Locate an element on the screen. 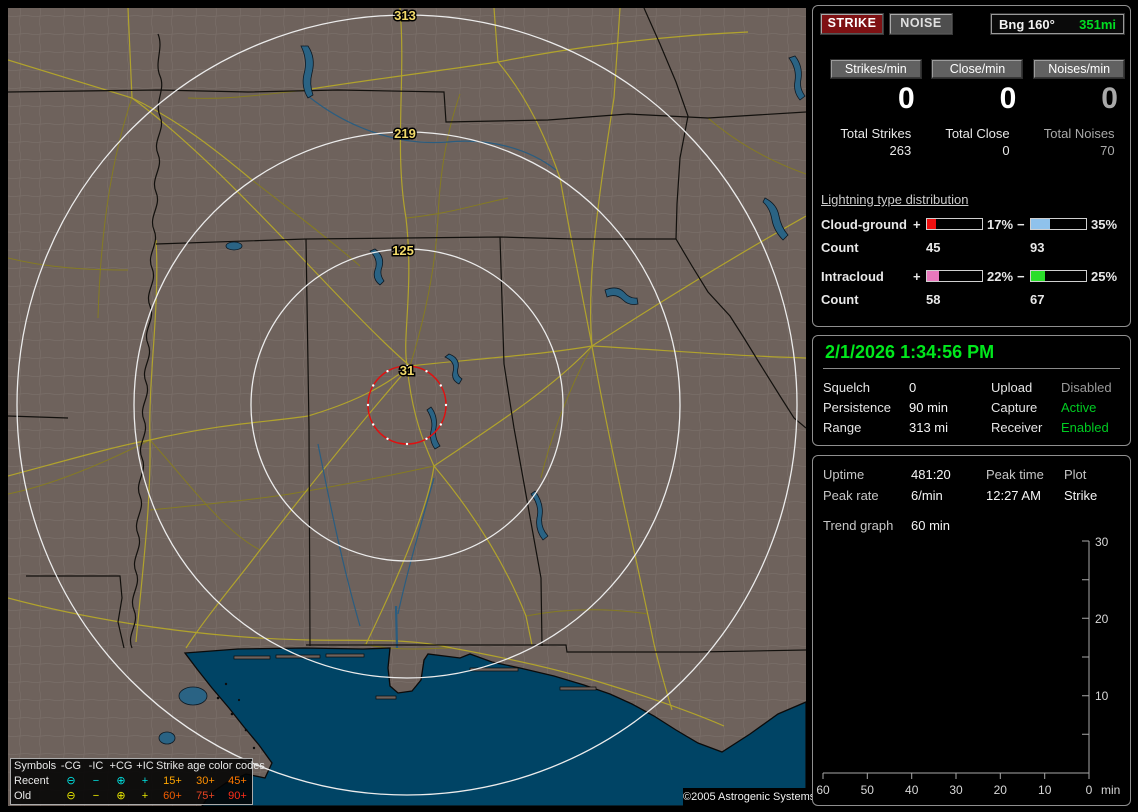  legend-age-header: Strike age color codes is located at coordinates (210, 766).